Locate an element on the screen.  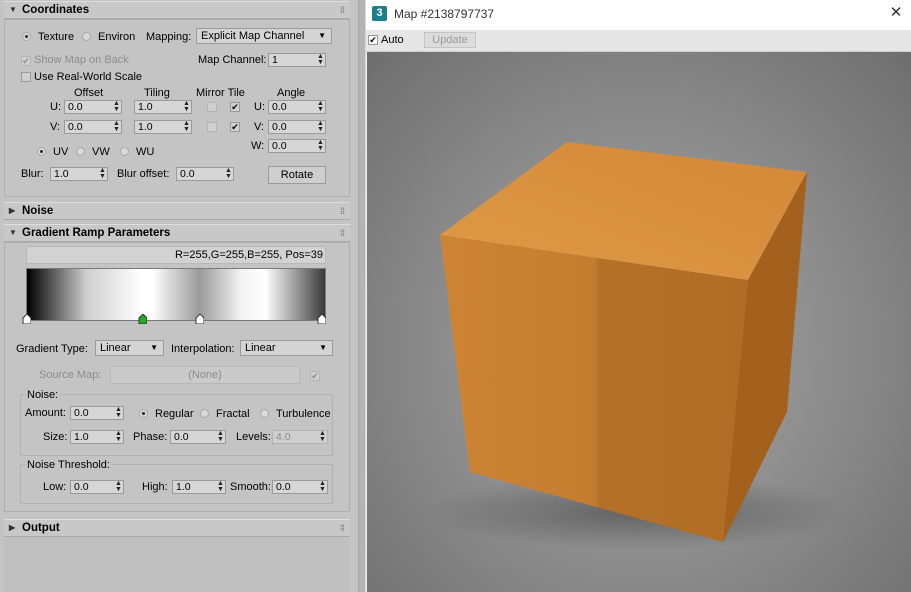
angle-u-spinner: 0.0 ▲ ▼ is located at coordinates (297, 107).